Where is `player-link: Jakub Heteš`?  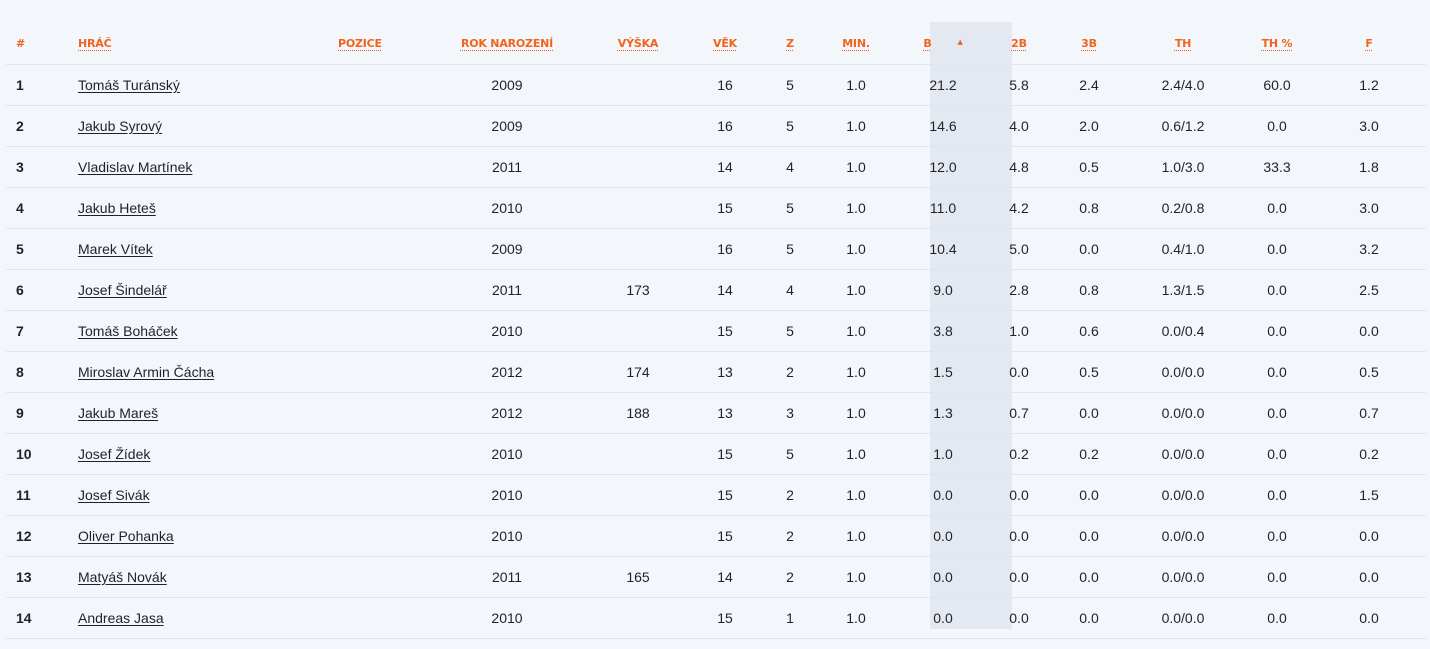 player-link: Jakub Heteš is located at coordinates (117, 208).